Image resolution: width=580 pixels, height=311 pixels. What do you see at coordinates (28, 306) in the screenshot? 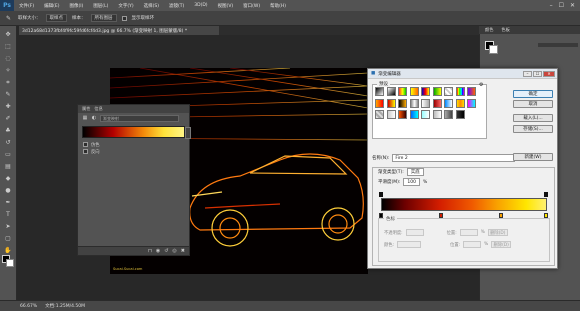
I see `zoom-level: 66.67%` at bounding box center [28, 306].